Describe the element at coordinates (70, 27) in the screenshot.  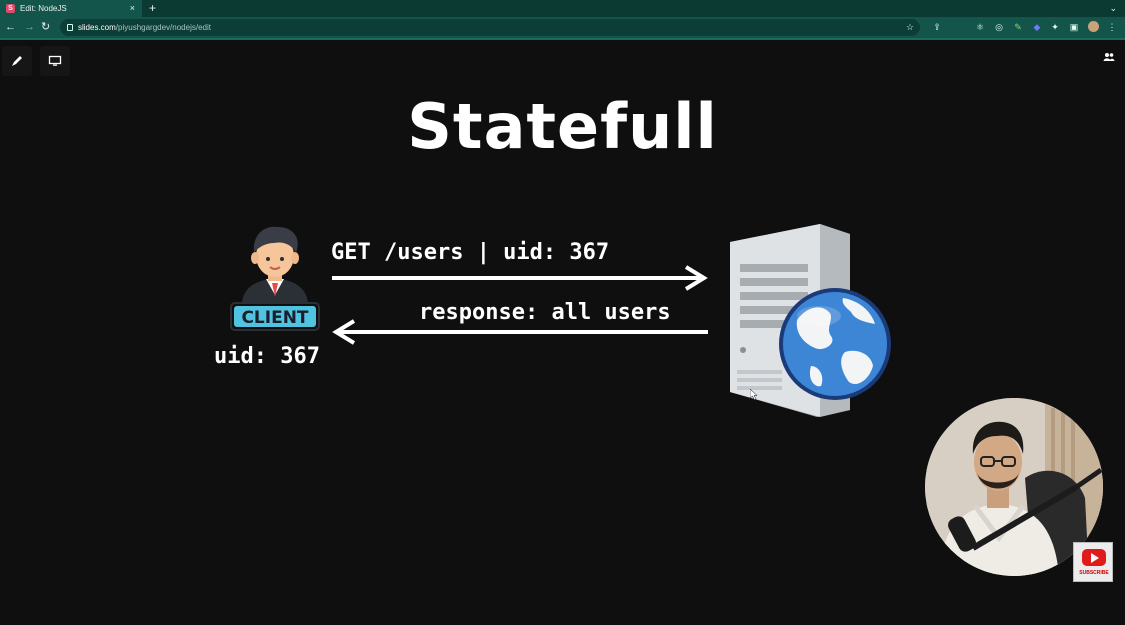
I see `lock-icon` at that location.